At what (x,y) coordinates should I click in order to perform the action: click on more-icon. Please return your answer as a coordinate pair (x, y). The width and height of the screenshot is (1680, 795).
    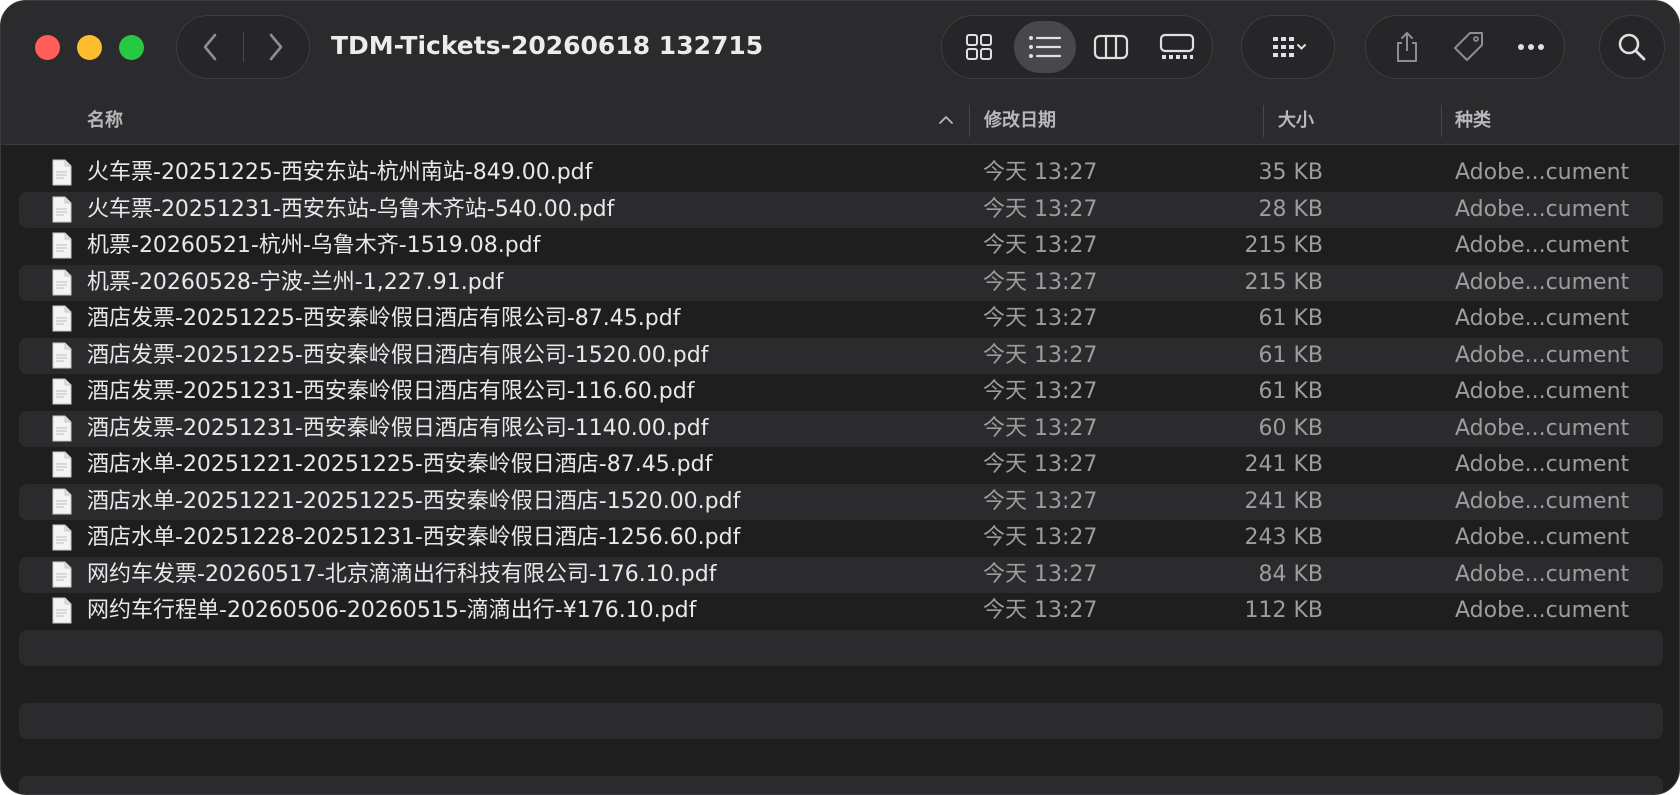
    Looking at the image, I should click on (1531, 47).